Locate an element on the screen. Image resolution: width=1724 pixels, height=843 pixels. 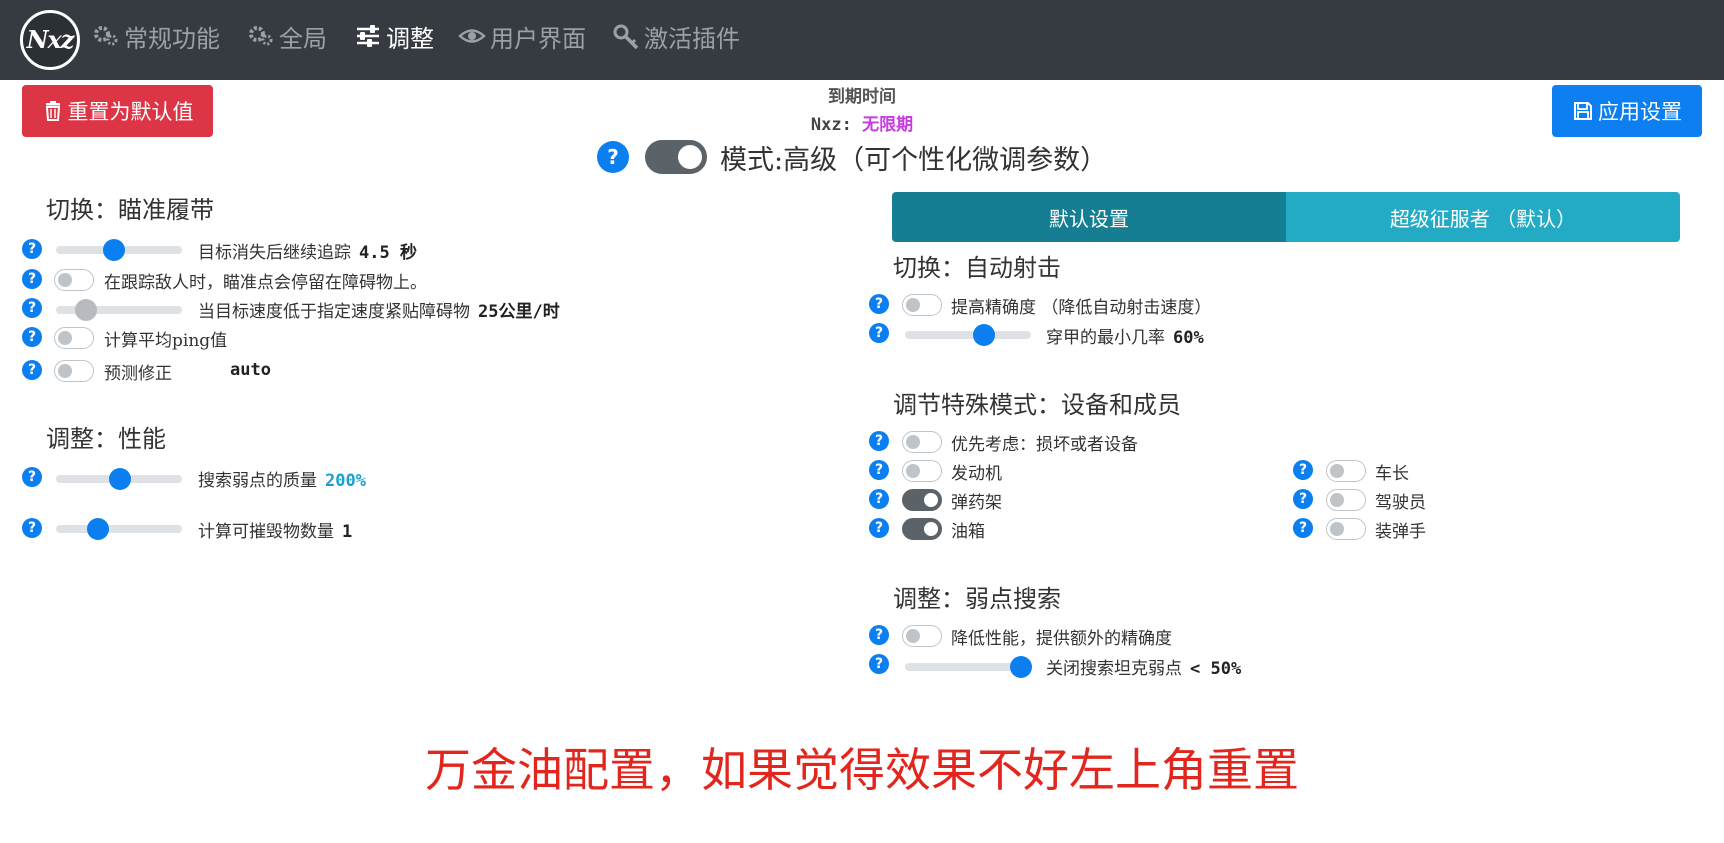
nav-tab-label: 调整 is located at coordinates (410, 38).